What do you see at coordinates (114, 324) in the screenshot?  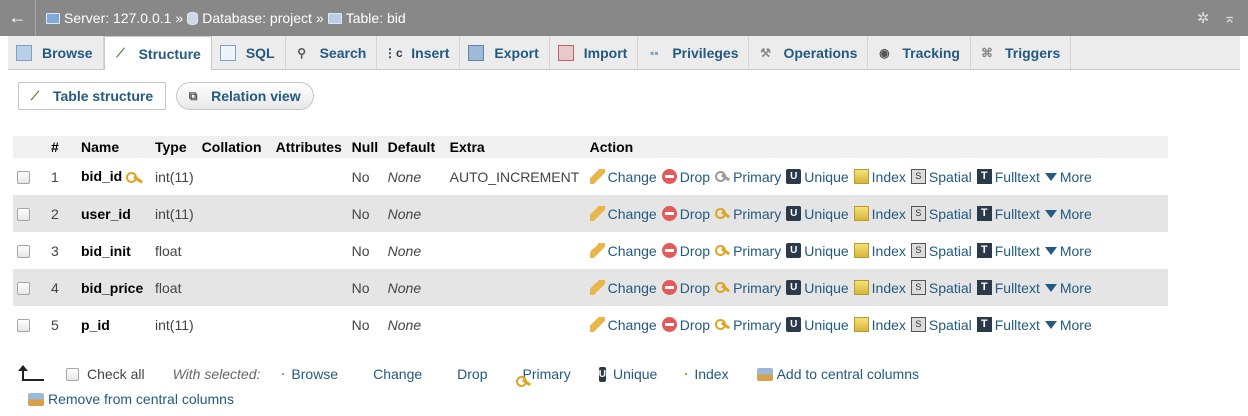 I see `column-name-cell: p_id` at bounding box center [114, 324].